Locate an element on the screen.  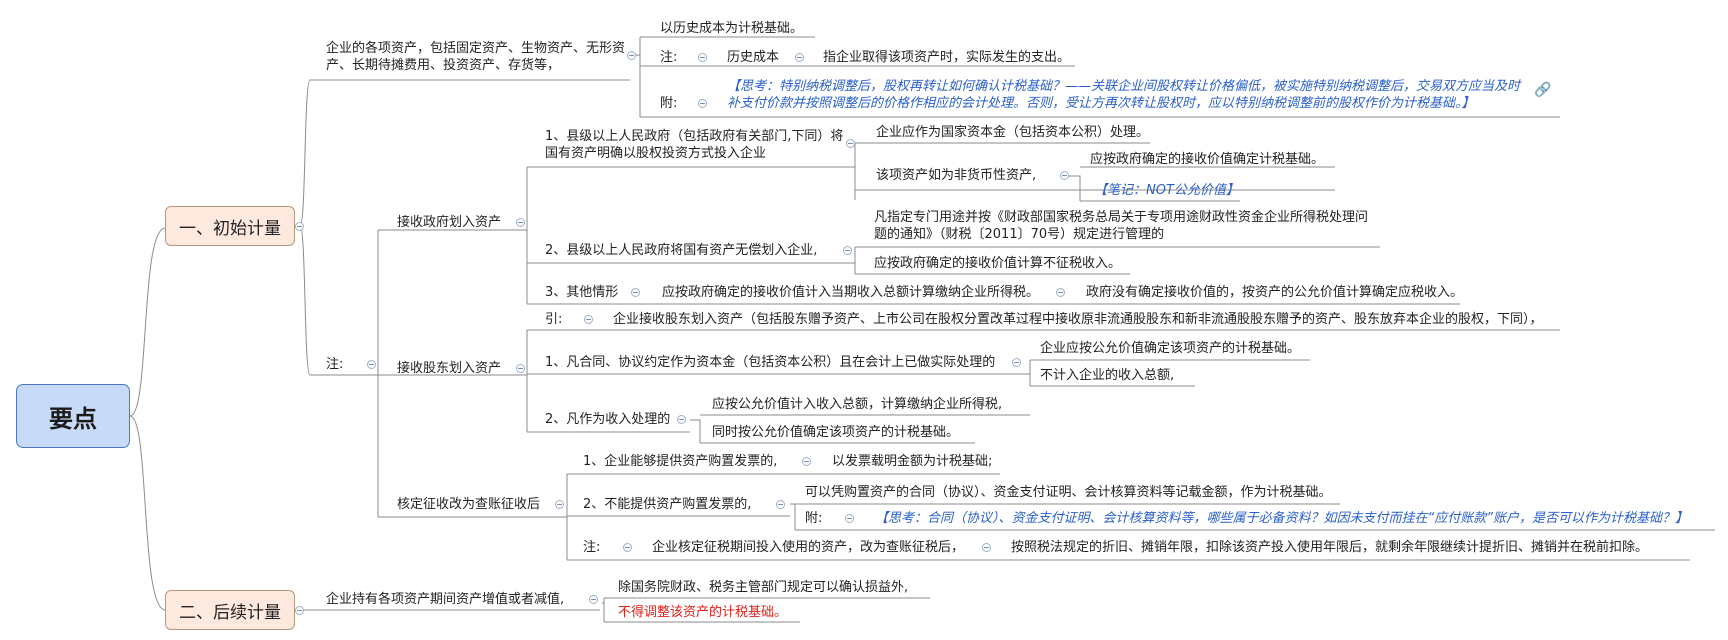
node-gov-other: 3、其他情形 is located at coordinates (581, 292).